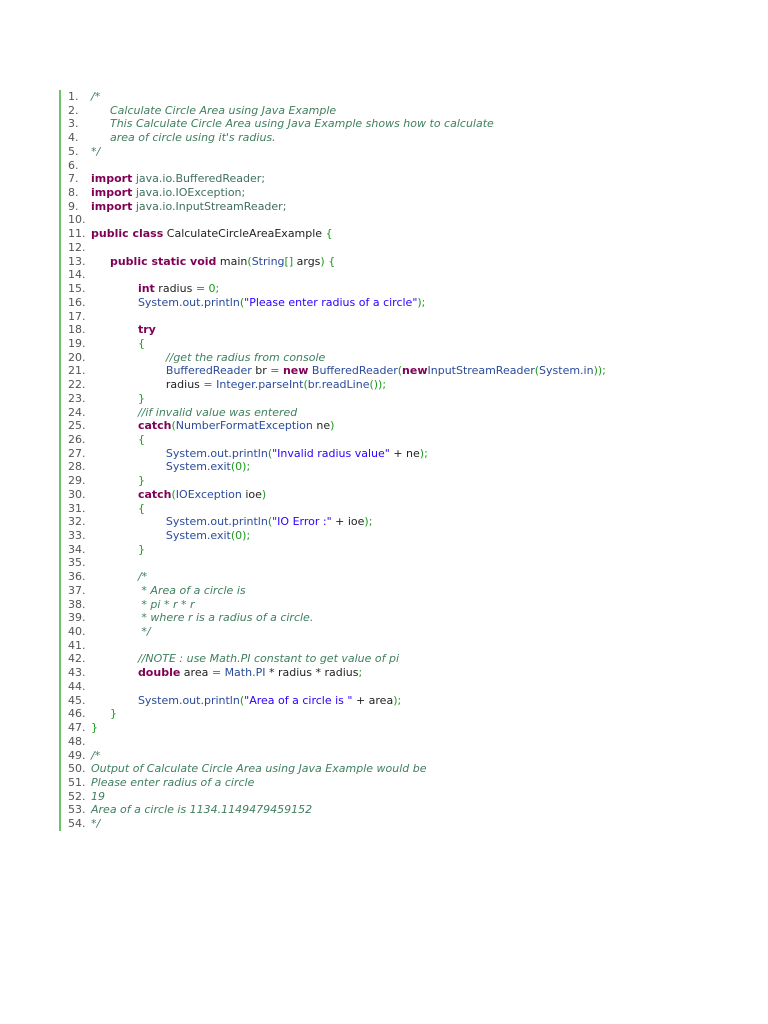 The width and height of the screenshot is (768, 1024). Describe the element at coordinates (98, 796) in the screenshot. I see `comment: 19` at that location.